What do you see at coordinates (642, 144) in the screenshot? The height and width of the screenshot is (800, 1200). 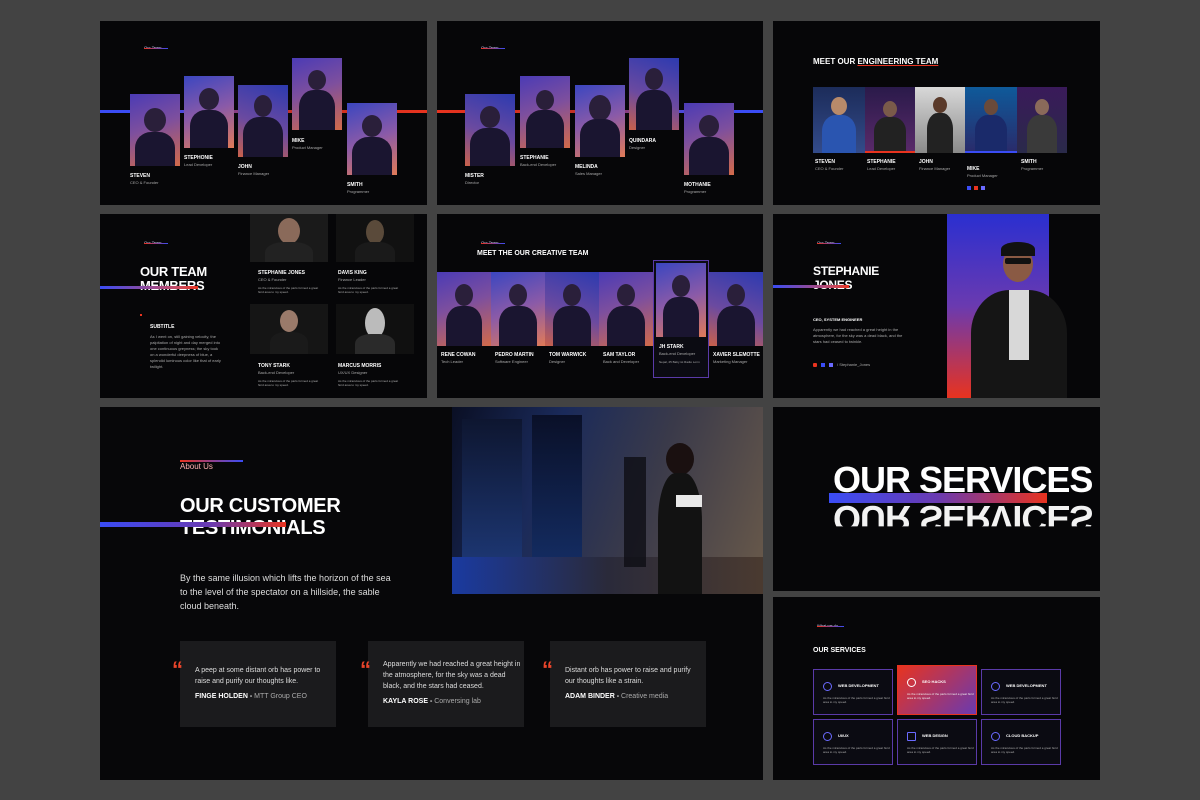 I see `member-name: QUINDARA Designer` at bounding box center [642, 144].